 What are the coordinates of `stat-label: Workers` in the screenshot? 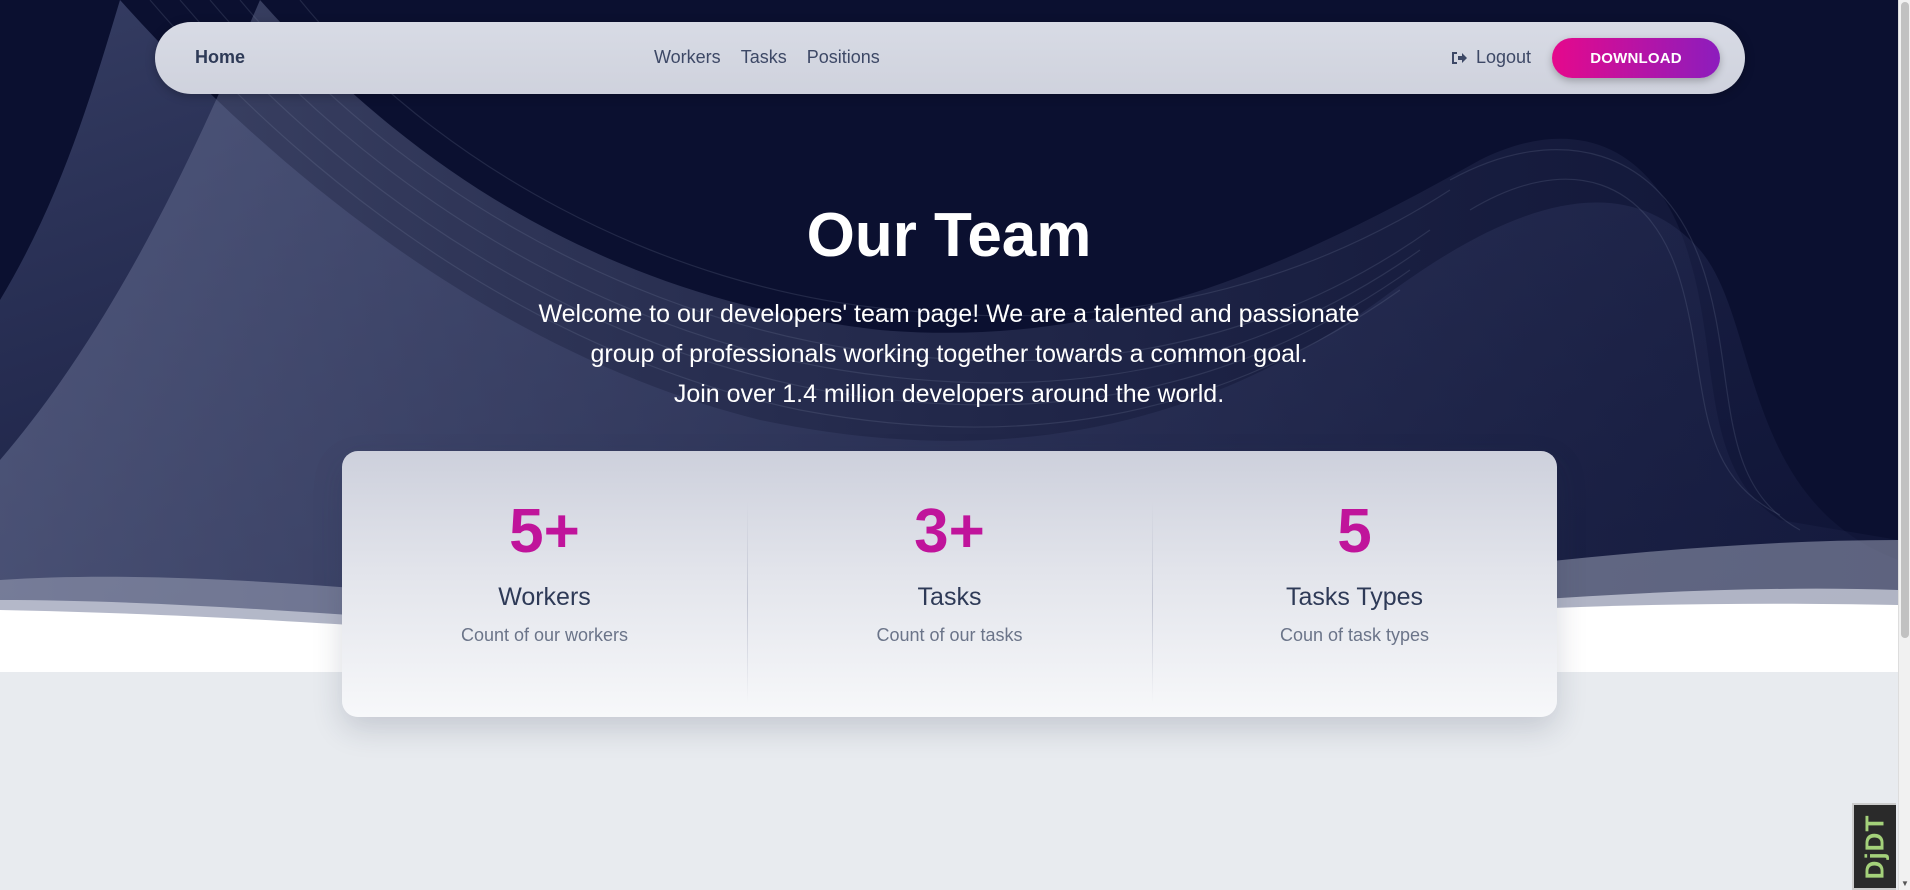 It's located at (544, 597).